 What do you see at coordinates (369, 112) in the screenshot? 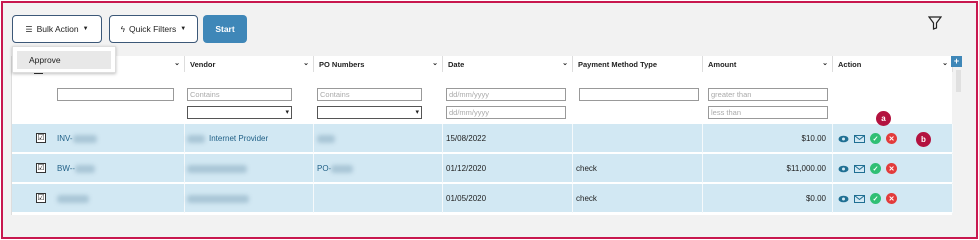
I see `po-filter-select: ▾` at bounding box center [369, 112].